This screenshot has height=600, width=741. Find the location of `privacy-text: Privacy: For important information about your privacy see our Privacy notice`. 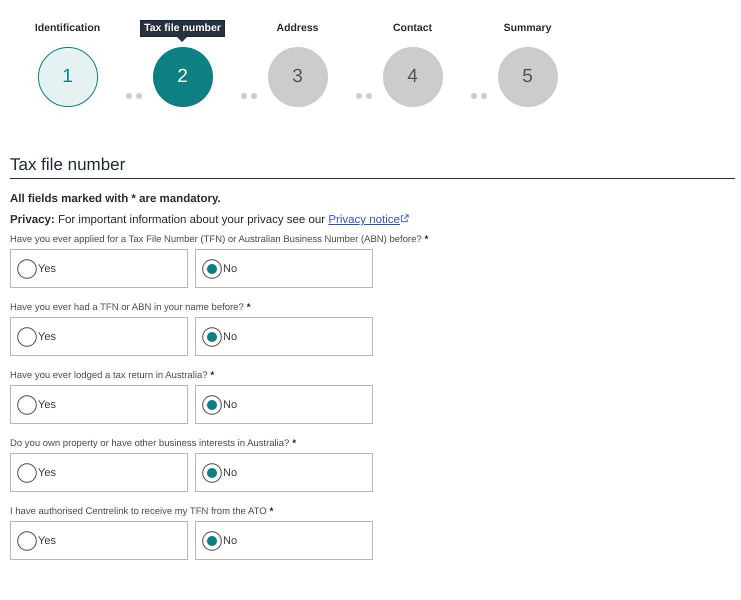

privacy-text: Privacy: For important information about your privacy see our Privacy notice is located at coordinates (372, 220).